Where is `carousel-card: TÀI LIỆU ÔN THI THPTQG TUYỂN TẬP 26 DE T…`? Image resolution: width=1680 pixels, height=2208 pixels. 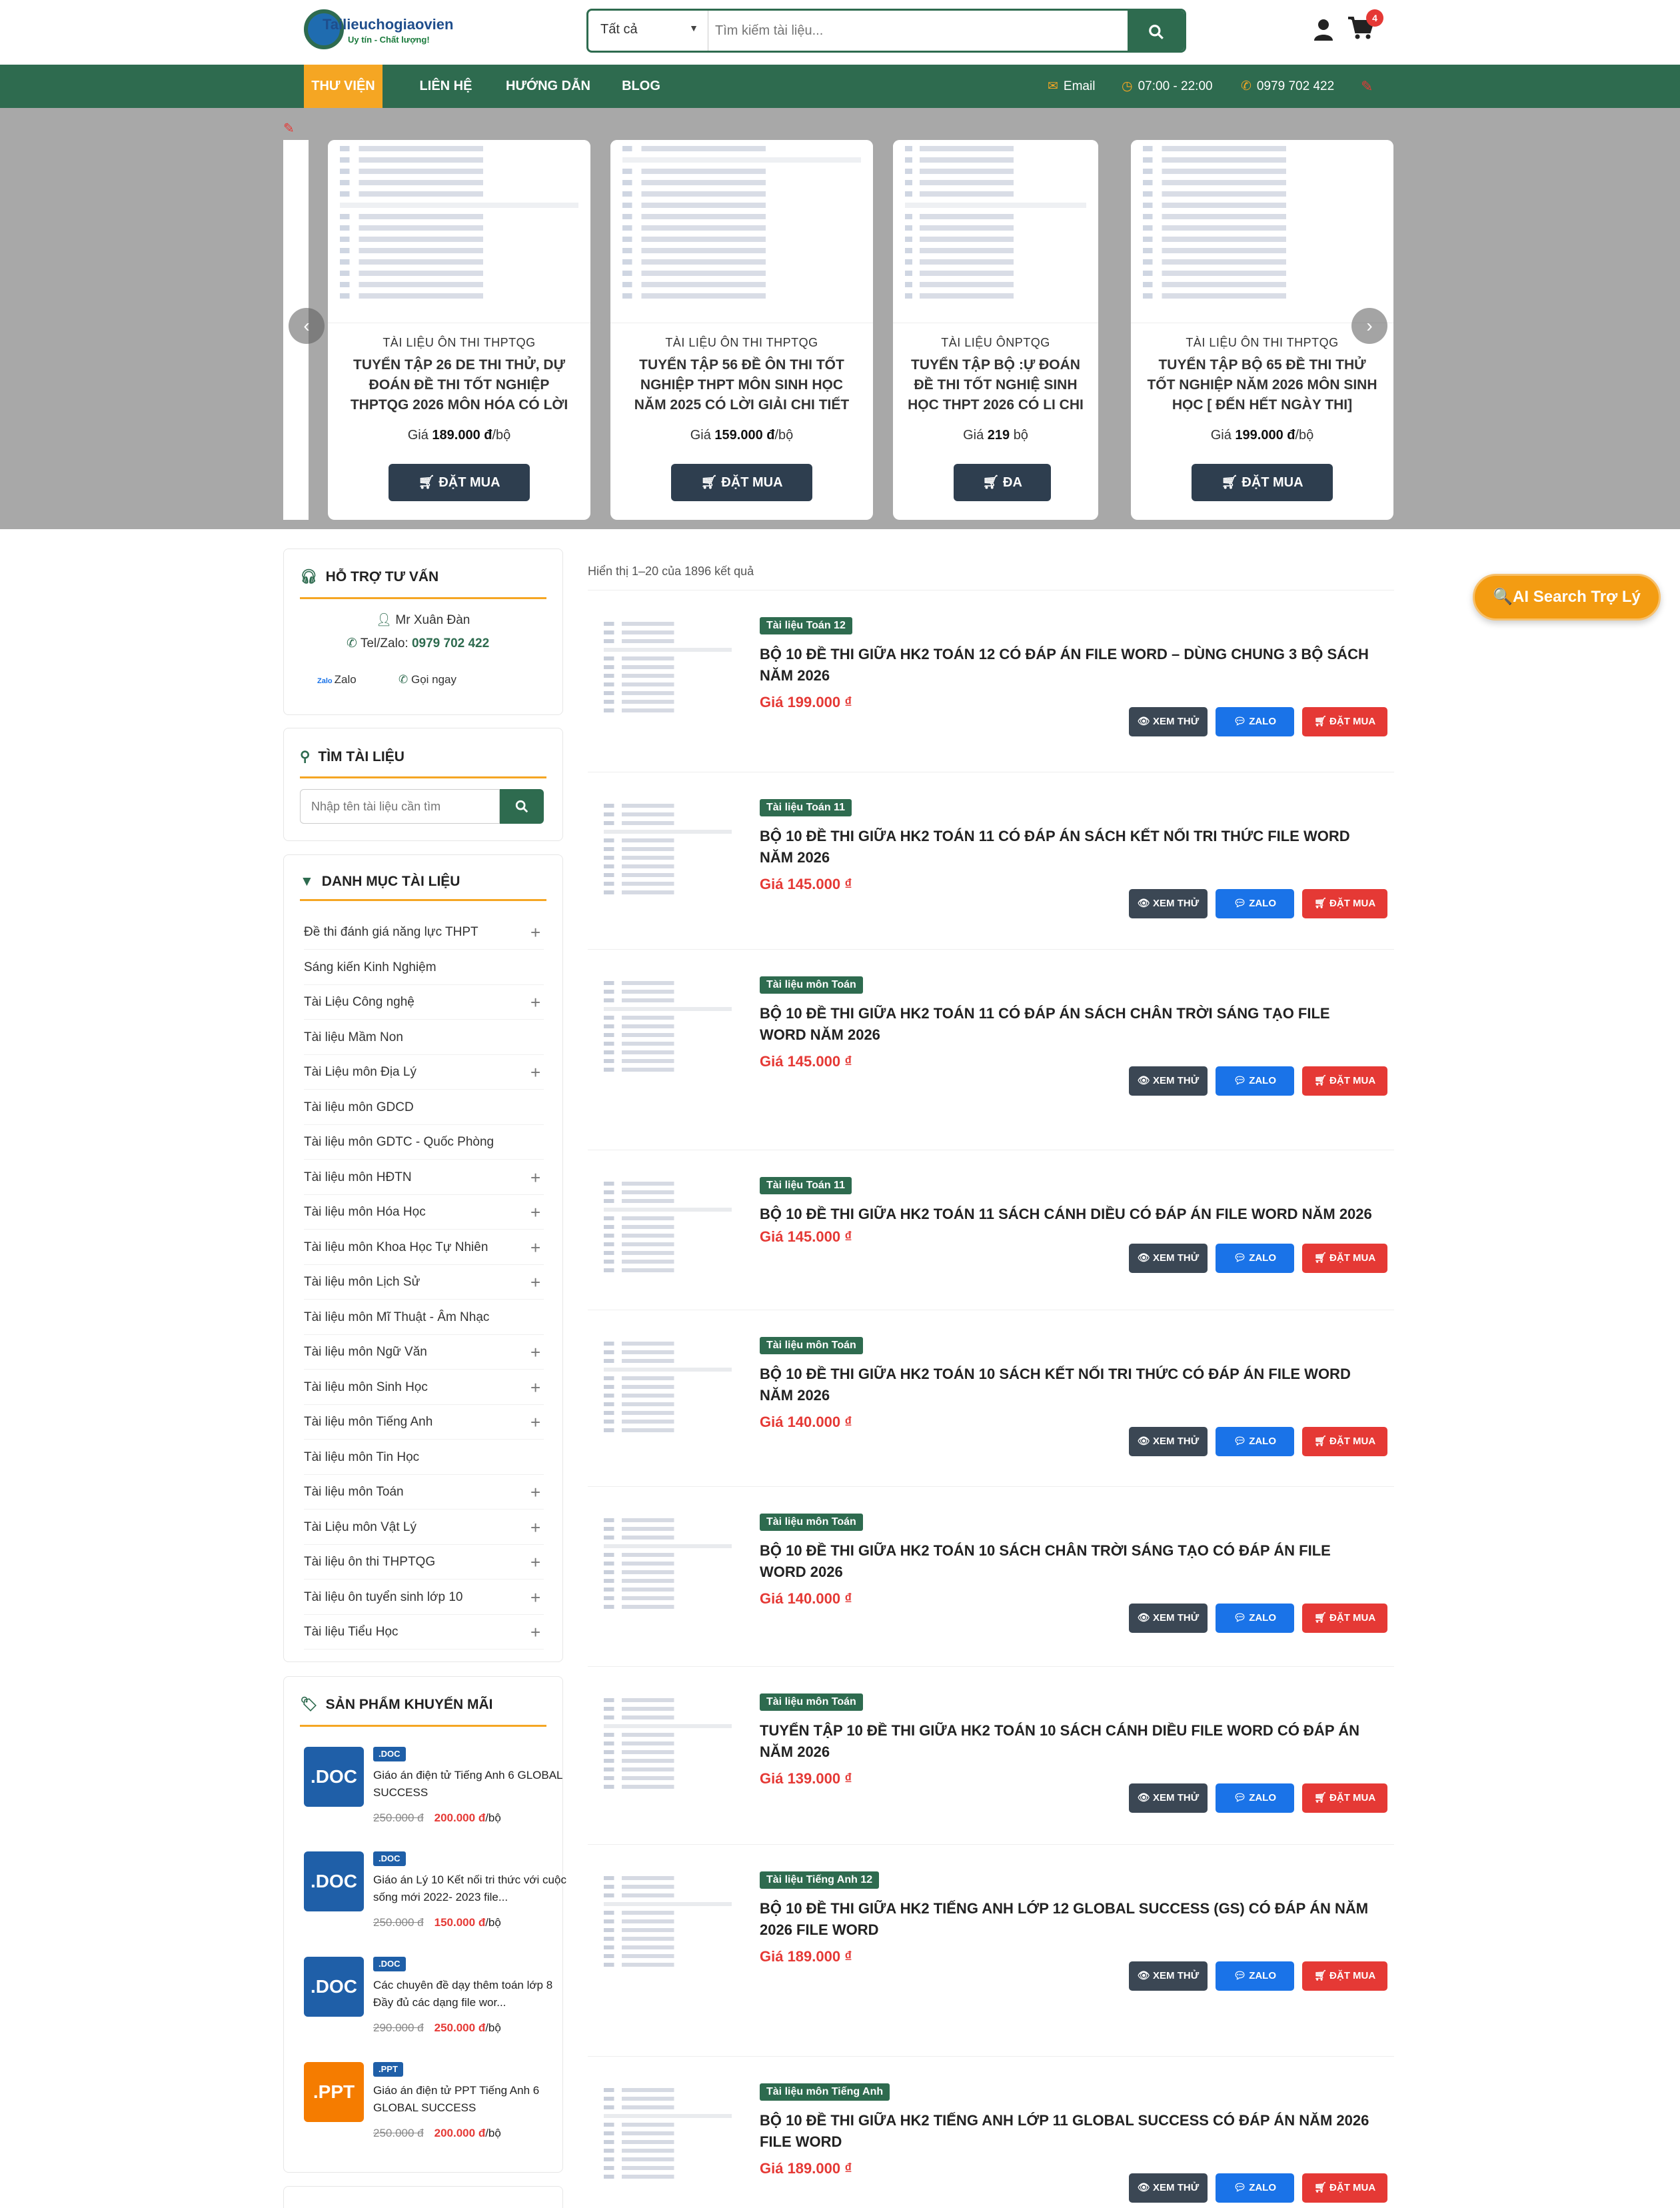 carousel-card: TÀI LIỆU ÔN THI THPTQG TUYỂN TẬP 26 DE T… is located at coordinates (459, 330).